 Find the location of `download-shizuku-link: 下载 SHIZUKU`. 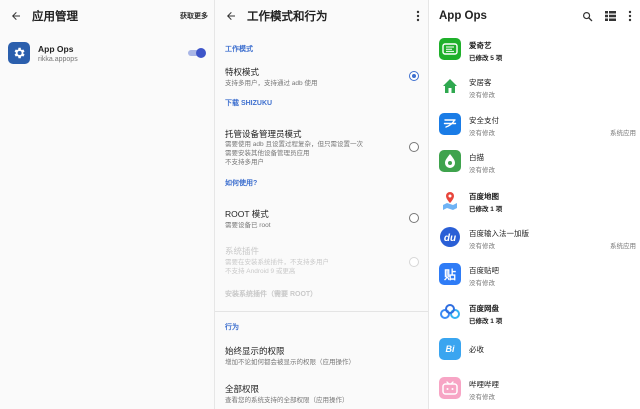

download-shizuku-link: 下载 SHIZUKU is located at coordinates (248, 103).